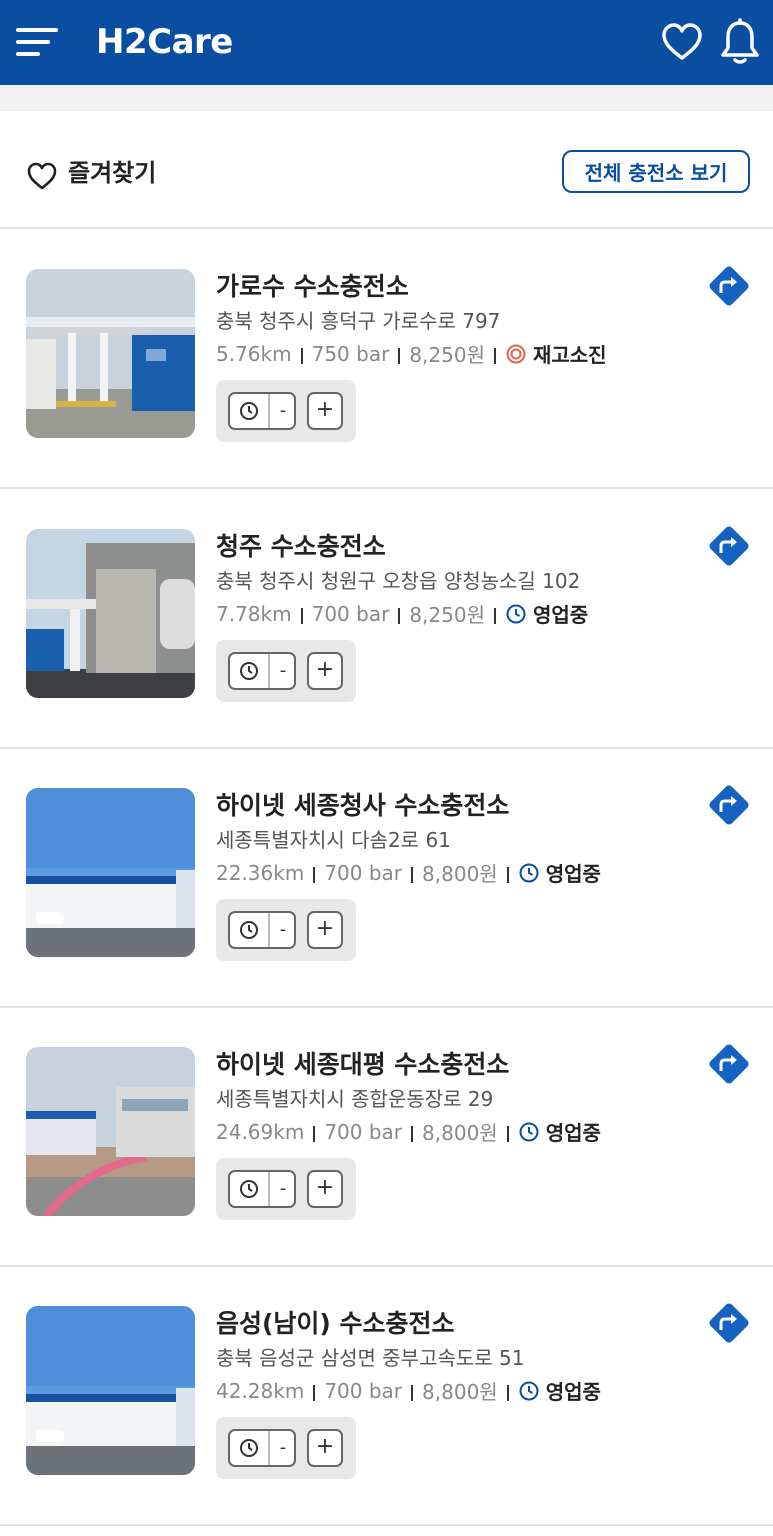 The width and height of the screenshot is (773, 1536). I want to click on view-all-stations-button: 전체 충전소 보기, so click(656, 171).